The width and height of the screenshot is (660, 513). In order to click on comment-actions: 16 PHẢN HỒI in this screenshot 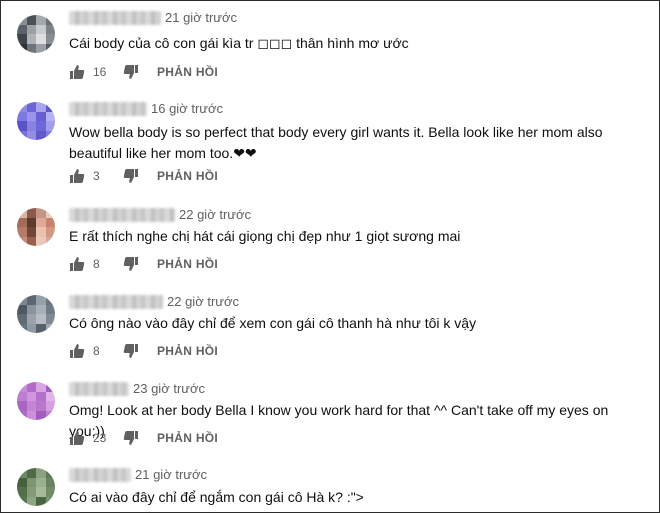, I will do `click(143, 72)`.